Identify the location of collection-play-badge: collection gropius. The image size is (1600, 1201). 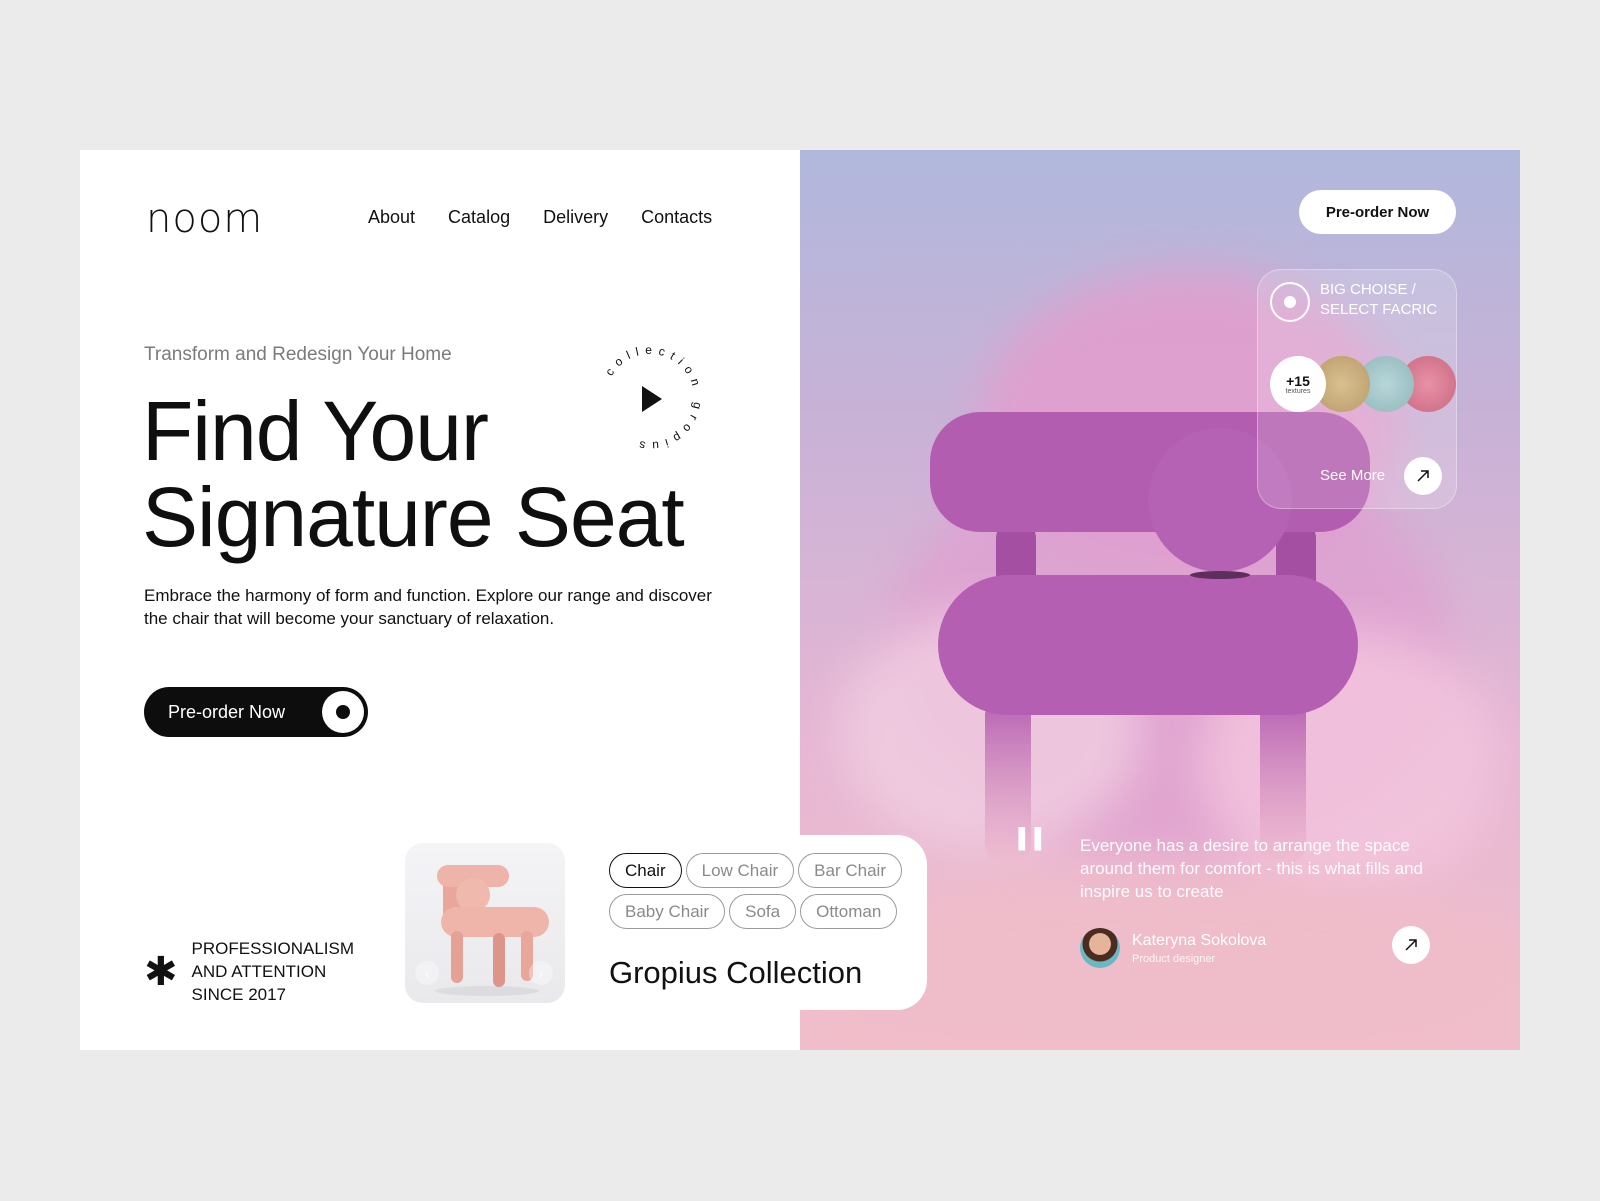
(650, 398).